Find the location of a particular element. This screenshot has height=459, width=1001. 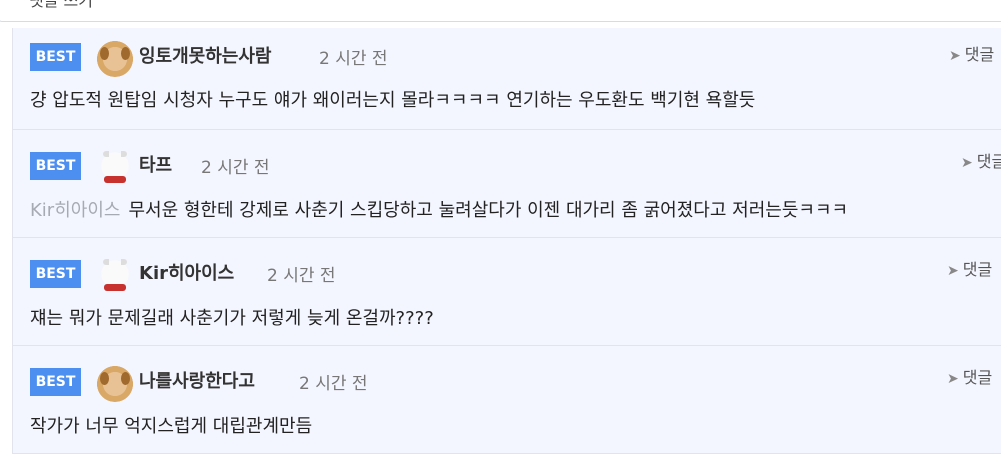

comment-nickname: 나를사랑한다고 is located at coordinates (197, 380).